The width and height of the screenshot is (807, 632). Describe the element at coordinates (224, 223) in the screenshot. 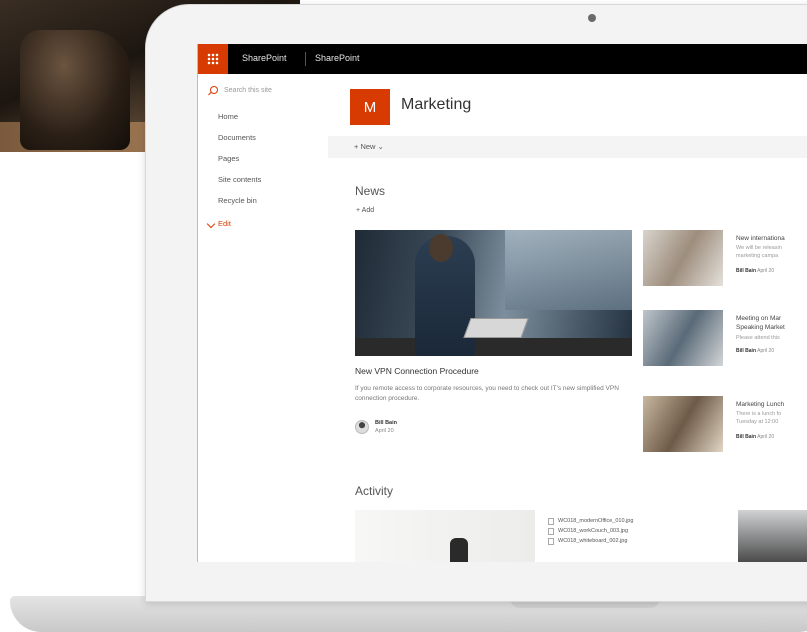

I see `edit-label: Edit` at that location.